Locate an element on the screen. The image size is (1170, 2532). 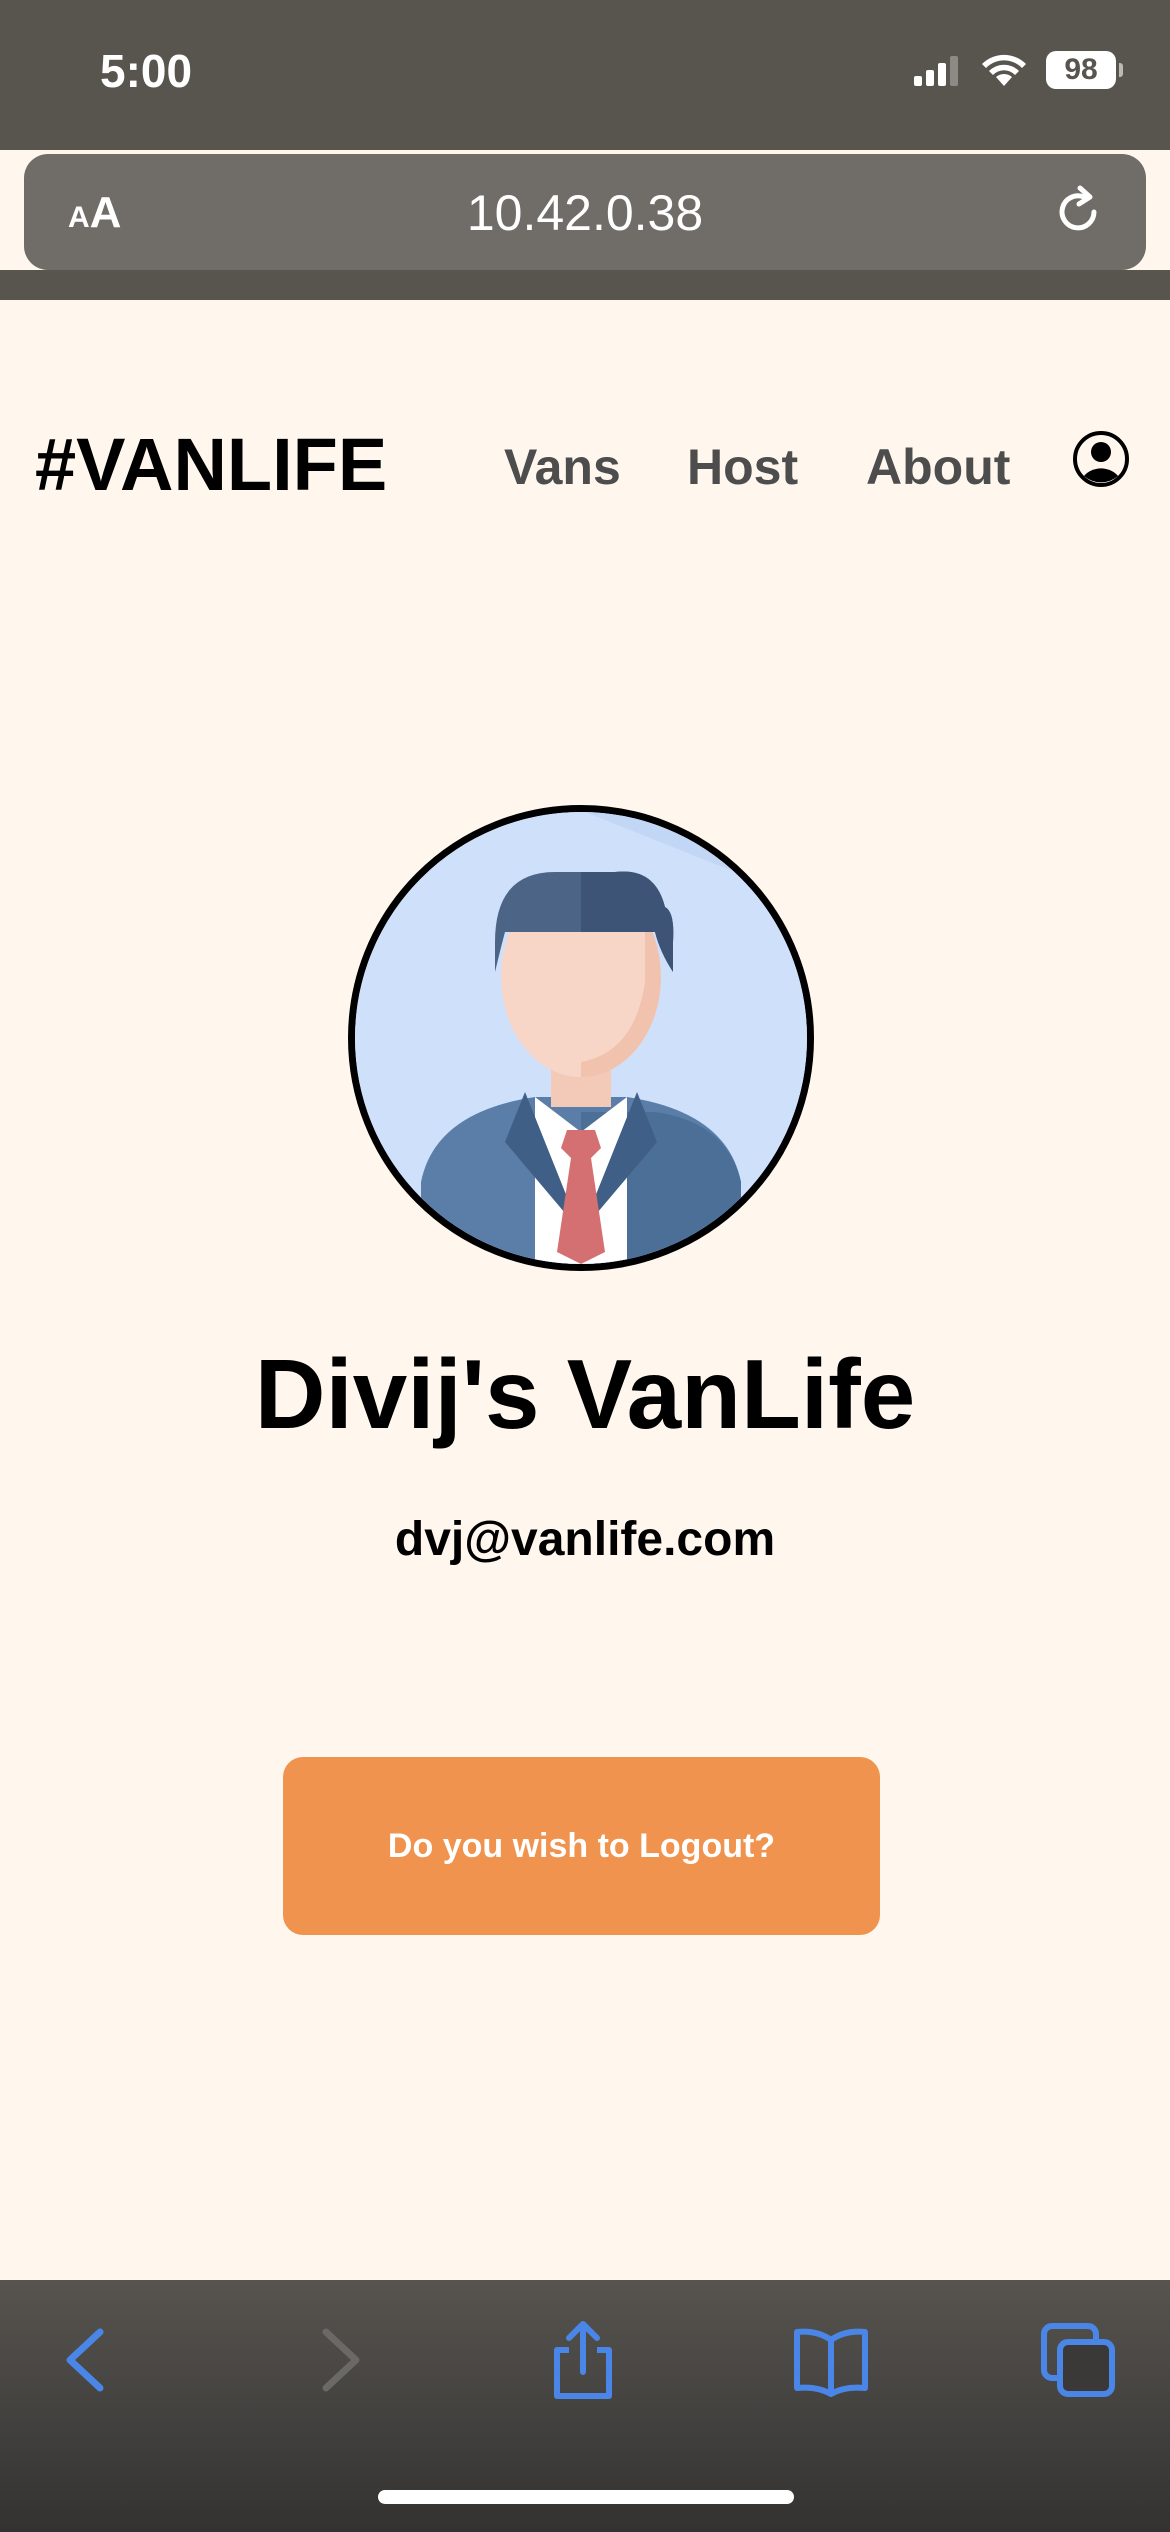
battery-icon: 98 is located at coordinates (1084, 70).